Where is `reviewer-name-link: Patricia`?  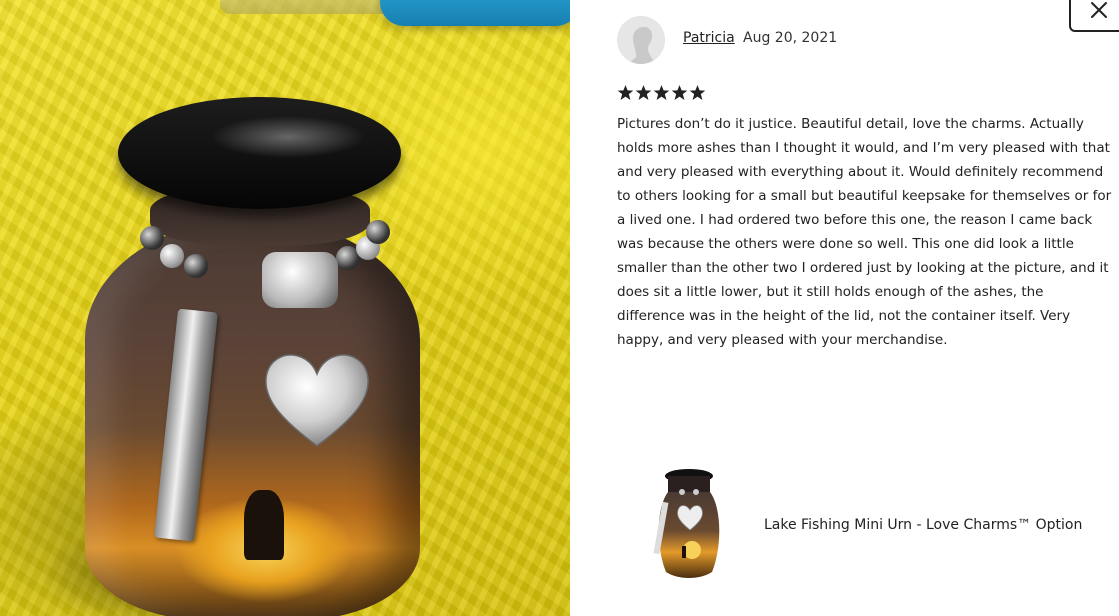
reviewer-name-link: Patricia is located at coordinates (709, 38).